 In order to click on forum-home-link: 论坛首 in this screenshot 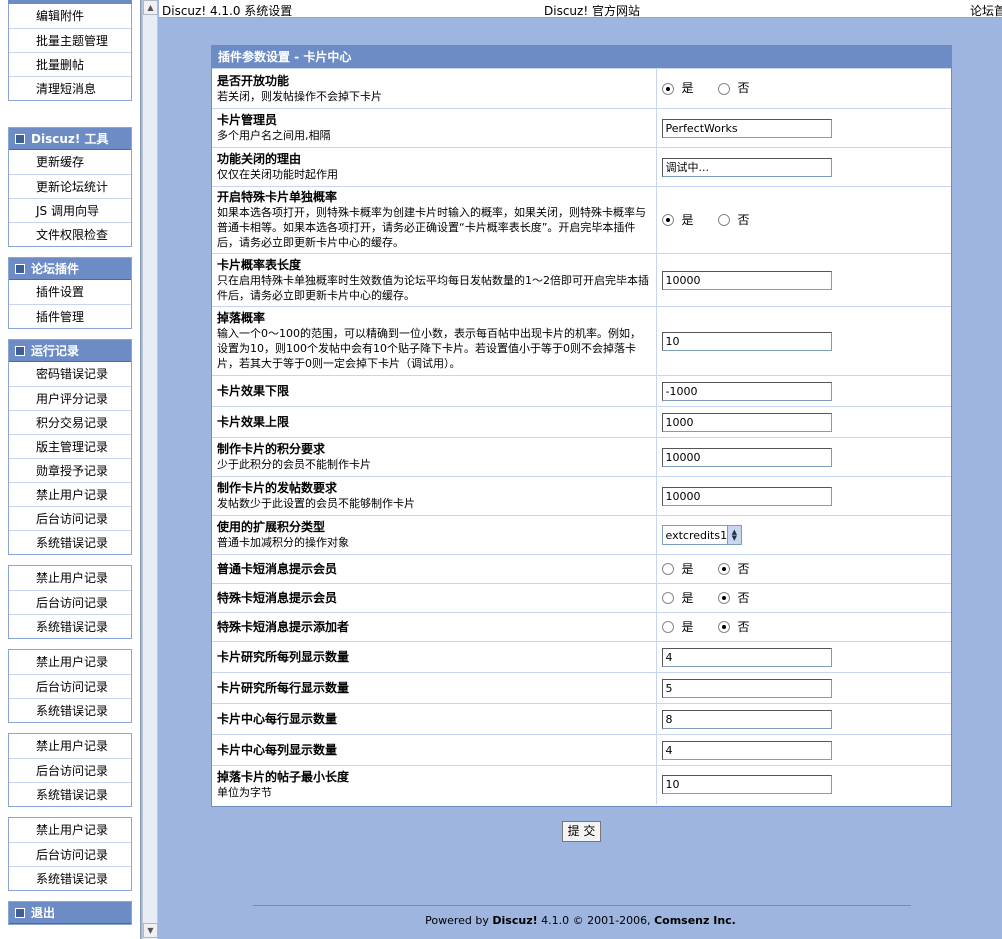, I will do `click(986, 10)`.